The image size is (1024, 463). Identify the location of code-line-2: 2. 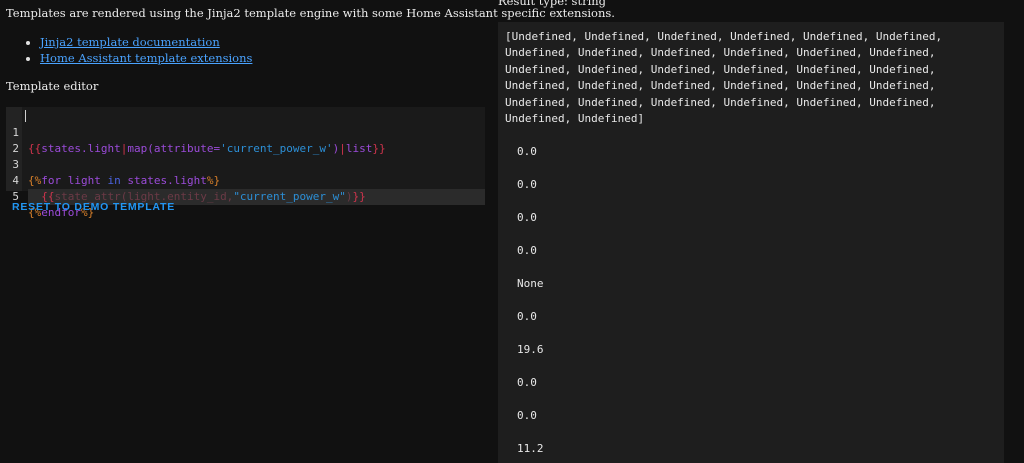
(245, 140).